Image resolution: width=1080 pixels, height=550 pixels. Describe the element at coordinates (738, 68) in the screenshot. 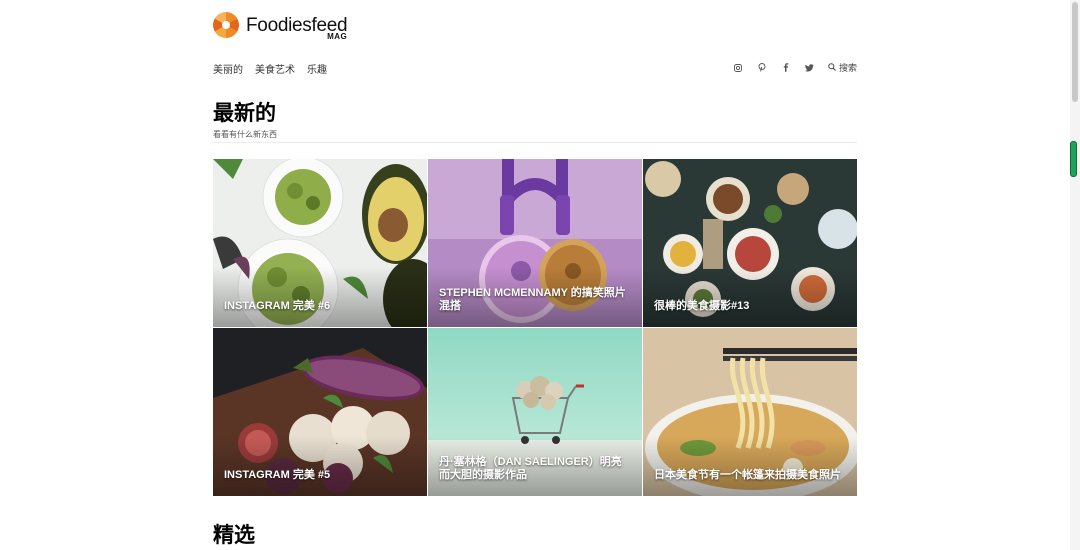

I see `instagram-icon` at that location.